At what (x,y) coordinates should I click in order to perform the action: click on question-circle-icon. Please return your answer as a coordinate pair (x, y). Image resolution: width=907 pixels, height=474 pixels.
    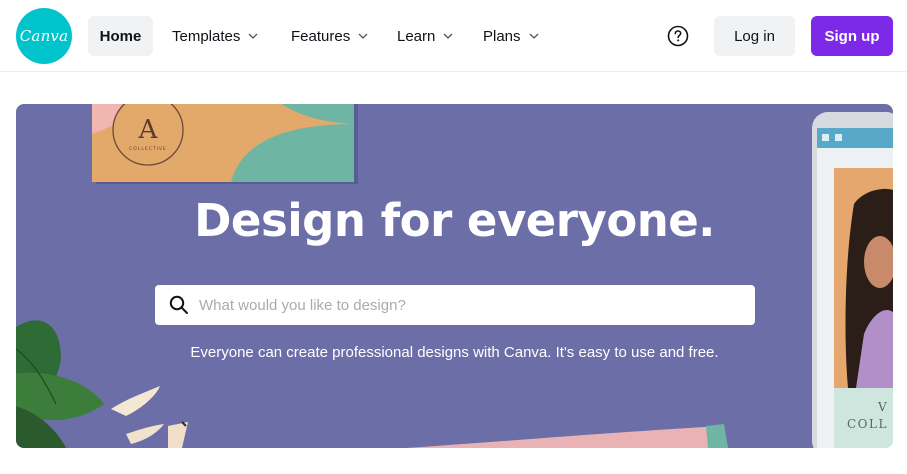
    Looking at the image, I should click on (678, 36).